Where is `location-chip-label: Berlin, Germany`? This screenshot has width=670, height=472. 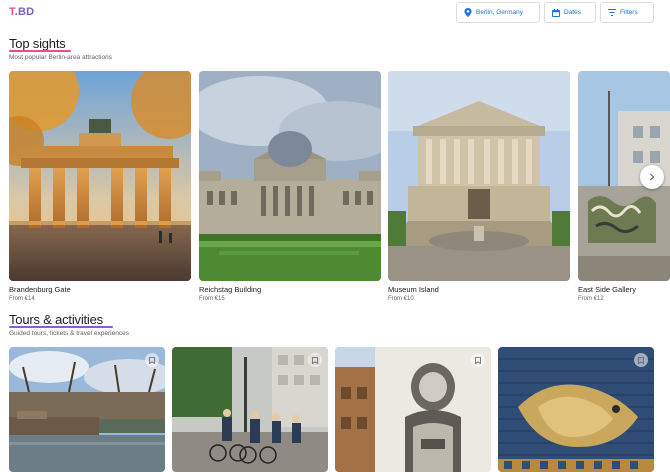 location-chip-label: Berlin, Germany is located at coordinates (499, 12).